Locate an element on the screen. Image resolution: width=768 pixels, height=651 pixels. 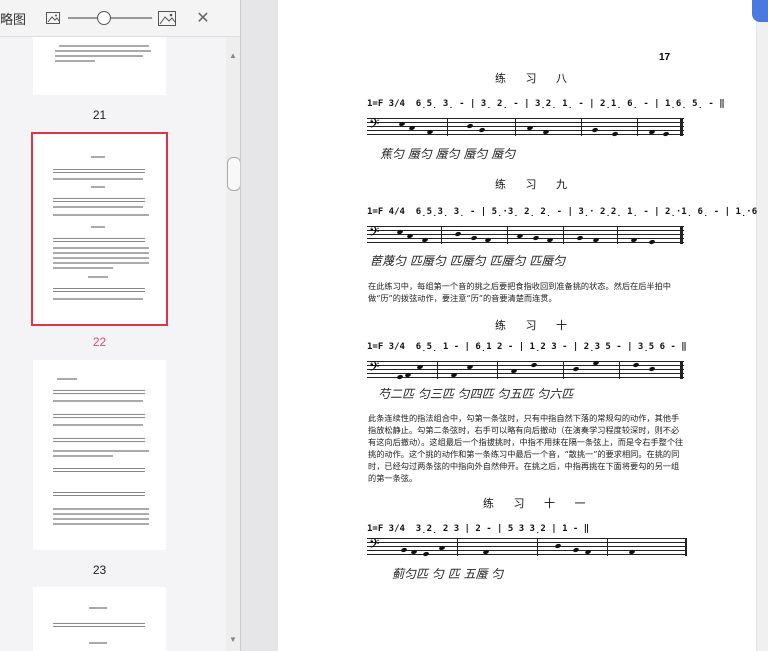
viewer-scrollbar is located at coordinates (762, 325).